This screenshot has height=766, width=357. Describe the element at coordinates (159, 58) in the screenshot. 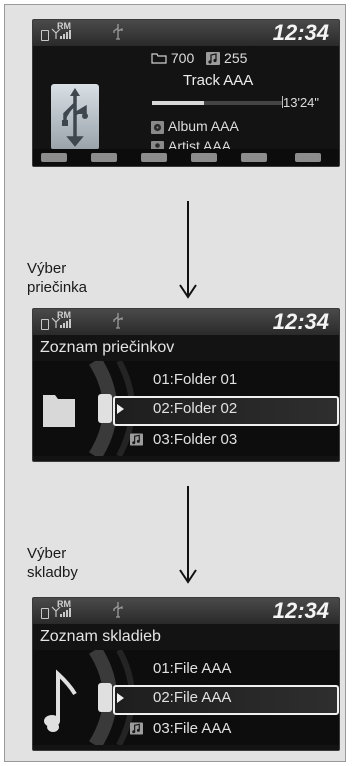

I see `folder-count-icon` at that location.